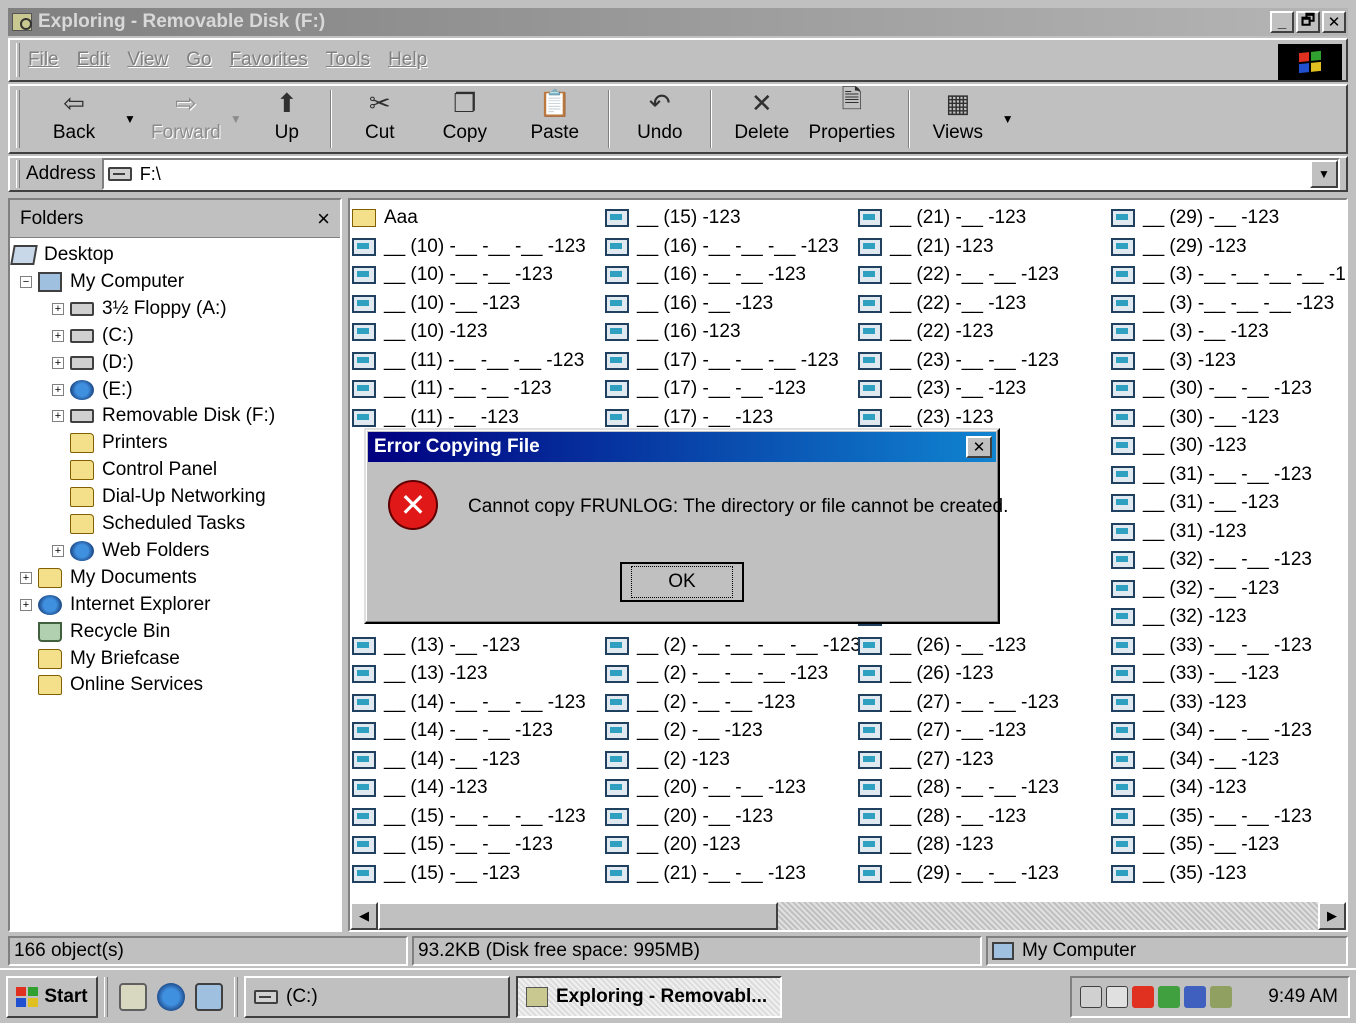 This screenshot has height=1023, width=1356. What do you see at coordinates (1228, 275) in the screenshot?
I see `file-item: __ (3) -__ -__ -__ -__ -123` at bounding box center [1228, 275].